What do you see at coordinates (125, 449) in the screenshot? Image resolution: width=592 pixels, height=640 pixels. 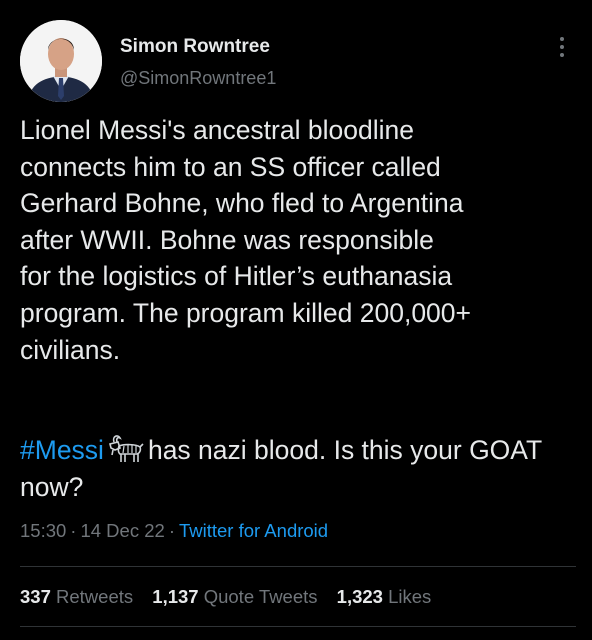 I see `goat-emoji-icon` at bounding box center [125, 449].